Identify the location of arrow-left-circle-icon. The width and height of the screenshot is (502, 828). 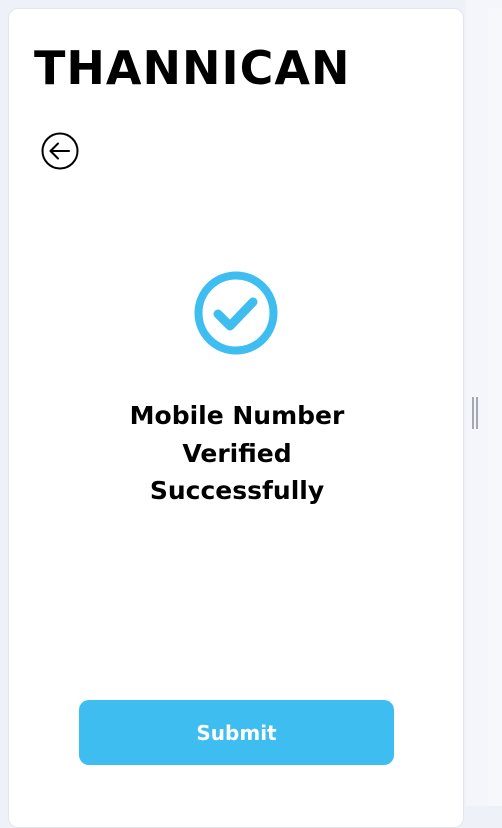
(60, 151).